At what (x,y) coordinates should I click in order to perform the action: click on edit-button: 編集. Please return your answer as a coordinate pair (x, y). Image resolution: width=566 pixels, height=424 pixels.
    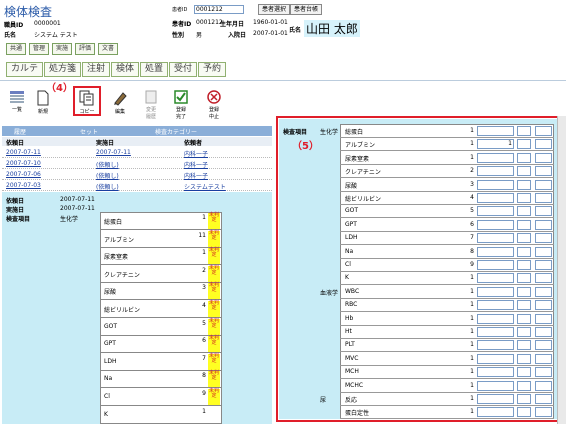
    Looking at the image, I should click on (120, 102).